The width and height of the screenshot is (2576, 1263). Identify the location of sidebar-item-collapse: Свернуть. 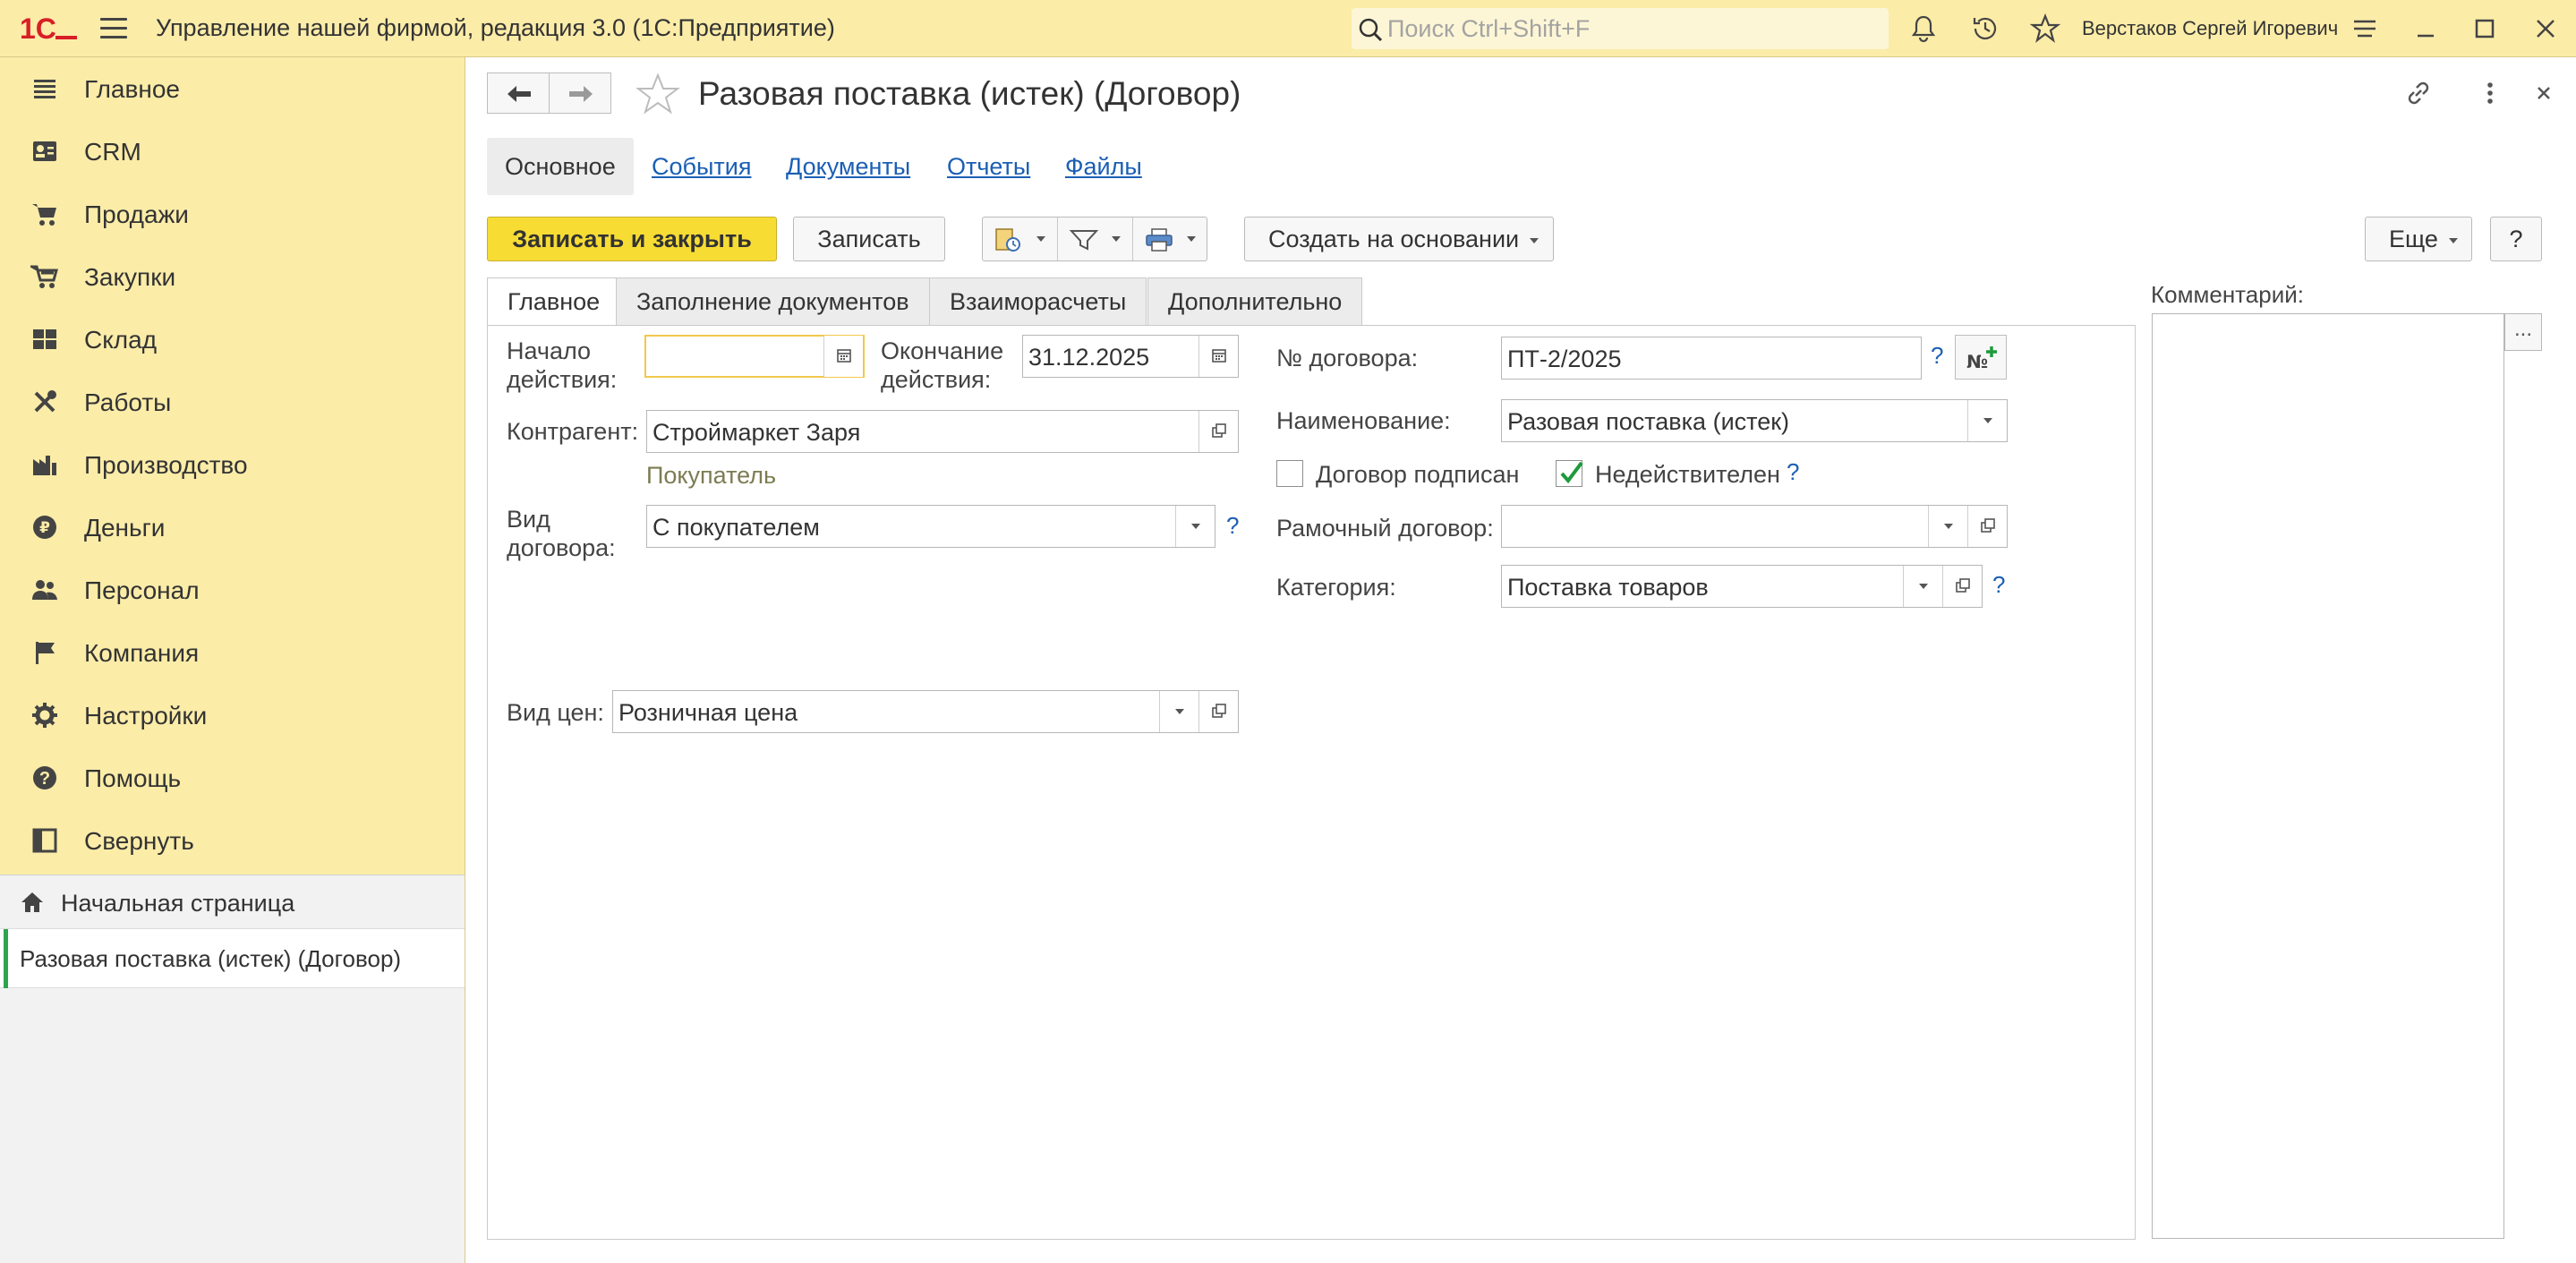
(232, 841).